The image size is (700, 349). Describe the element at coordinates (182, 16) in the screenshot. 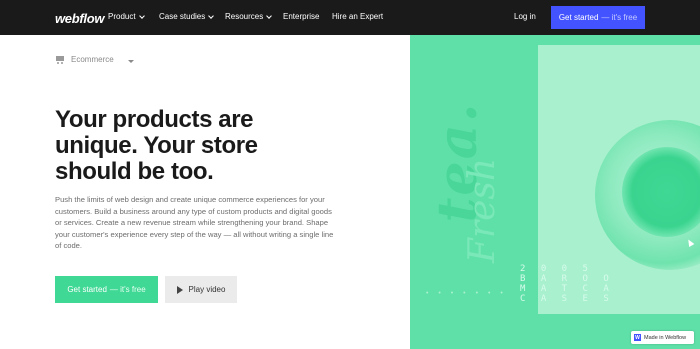

I see `nav-item-label: Case studies` at that location.